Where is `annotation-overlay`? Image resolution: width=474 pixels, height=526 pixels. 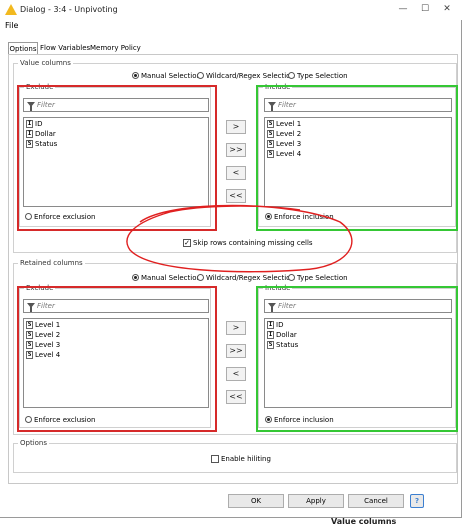
annotation-overlay is located at coordinates (239, 238).